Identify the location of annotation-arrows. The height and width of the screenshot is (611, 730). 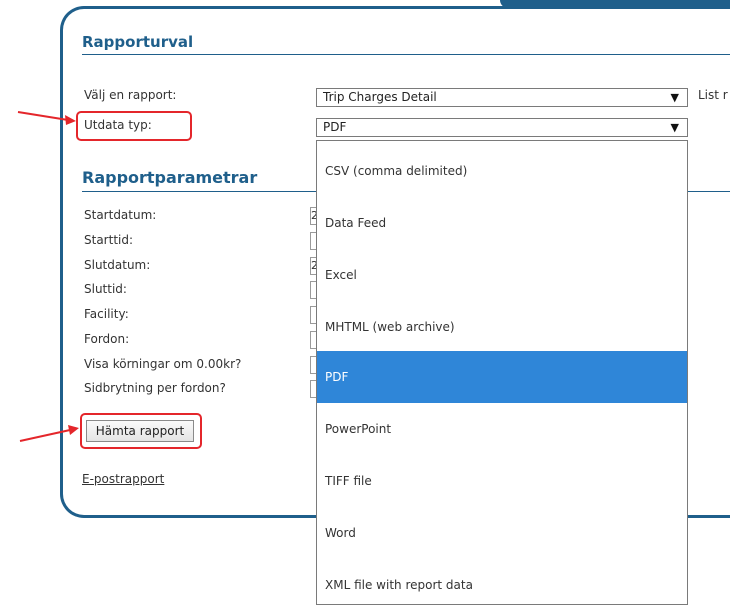
(48, 276).